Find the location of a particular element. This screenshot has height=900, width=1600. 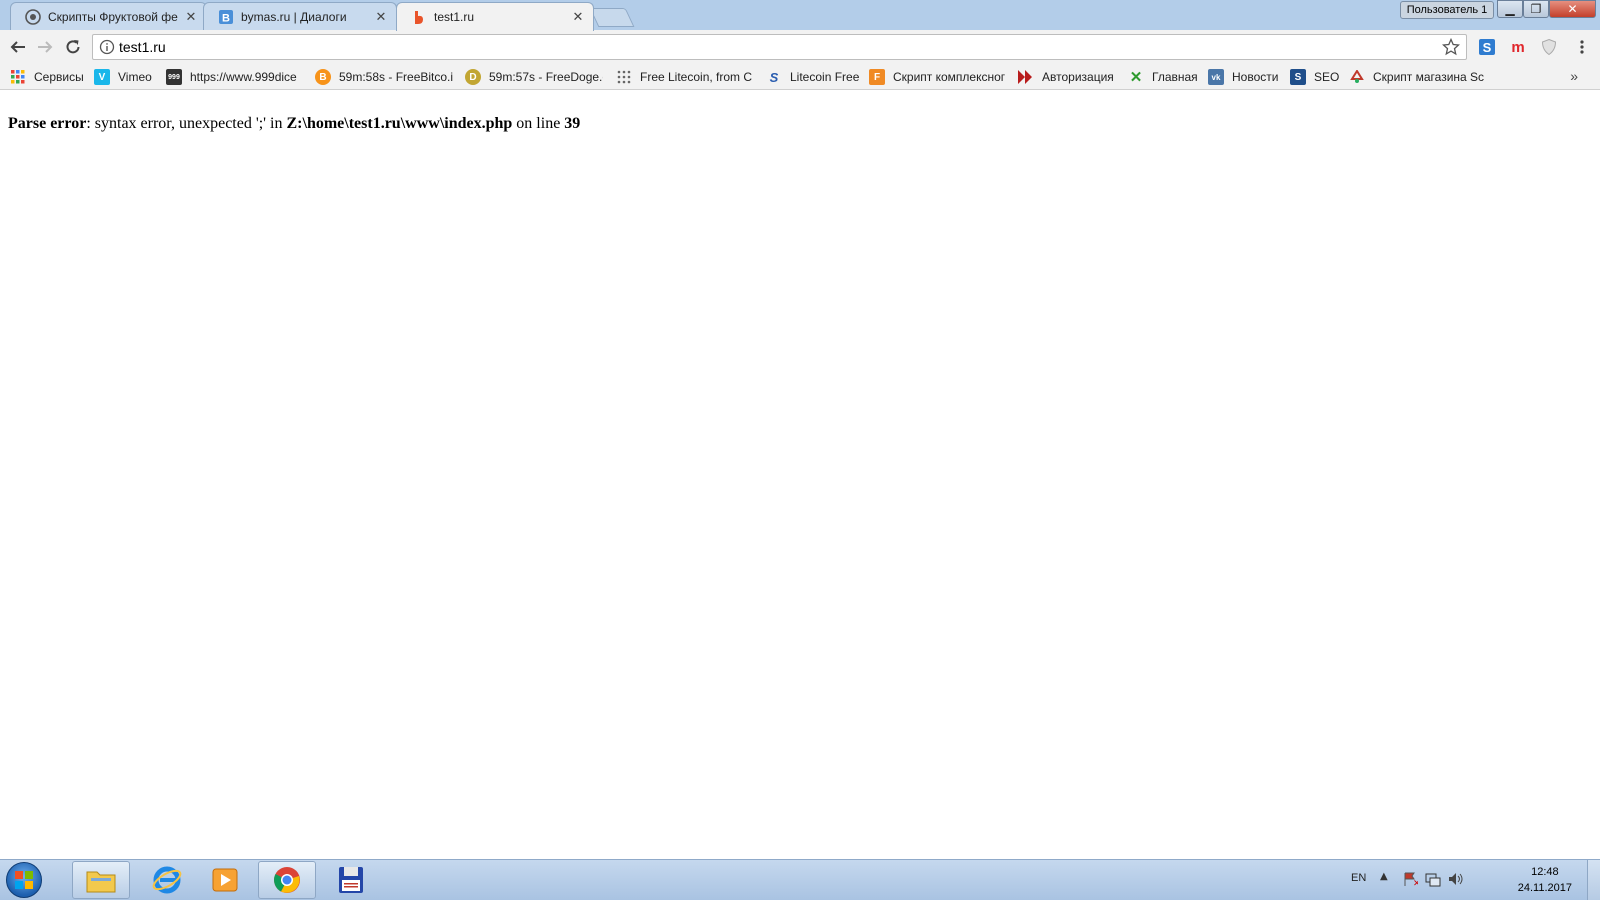

extension-shield-button is located at coordinates (1549, 47).